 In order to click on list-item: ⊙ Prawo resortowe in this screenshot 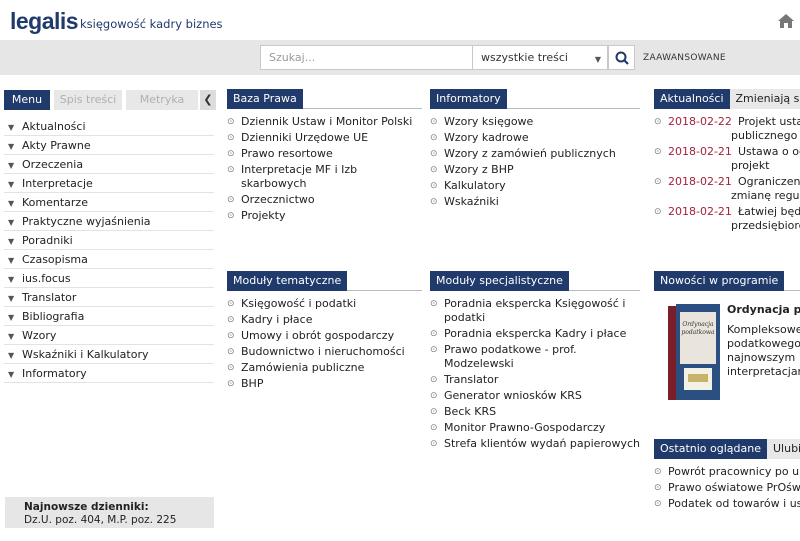, I will do `click(324, 154)`.